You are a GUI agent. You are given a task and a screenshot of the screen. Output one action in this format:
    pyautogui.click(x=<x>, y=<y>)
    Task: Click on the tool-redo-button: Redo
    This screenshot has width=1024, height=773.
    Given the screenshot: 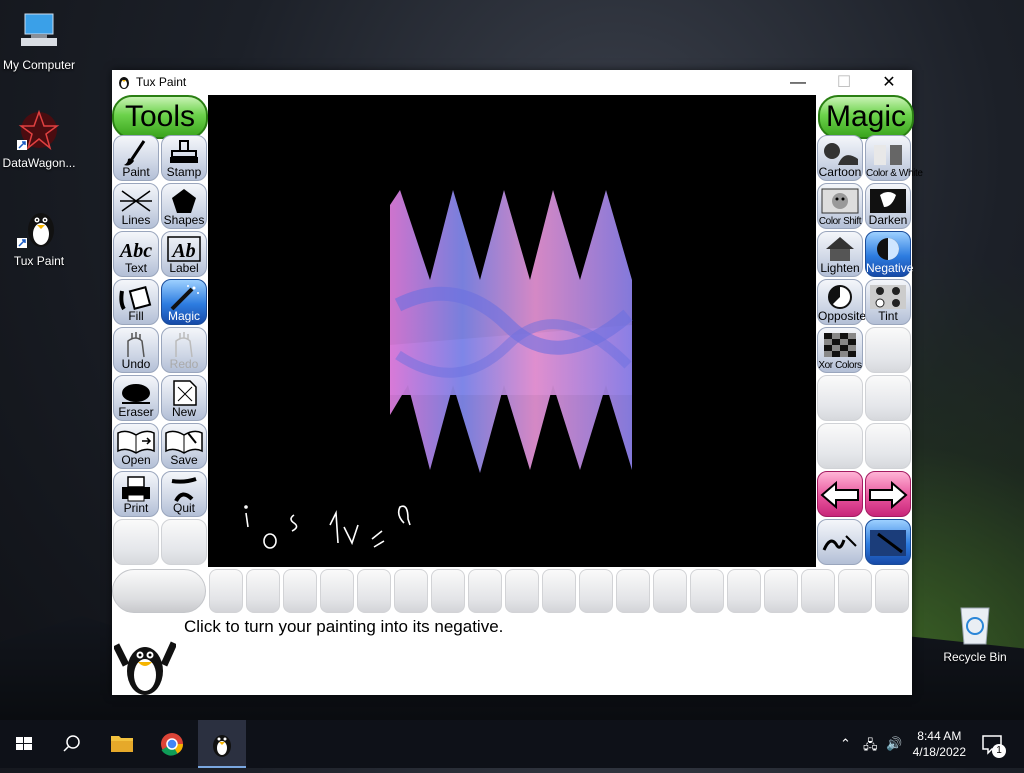 What is the action you would take?
    pyautogui.click(x=184, y=350)
    